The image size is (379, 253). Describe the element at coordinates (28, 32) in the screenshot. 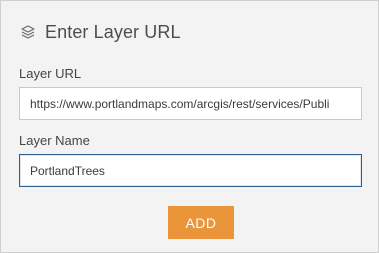

I see `layers-icon` at that location.